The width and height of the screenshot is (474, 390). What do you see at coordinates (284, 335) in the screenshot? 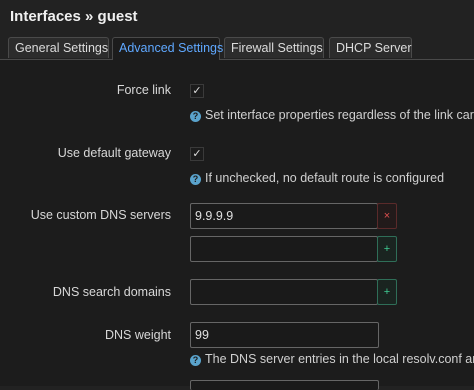
I see `dns-weight-input` at bounding box center [284, 335].